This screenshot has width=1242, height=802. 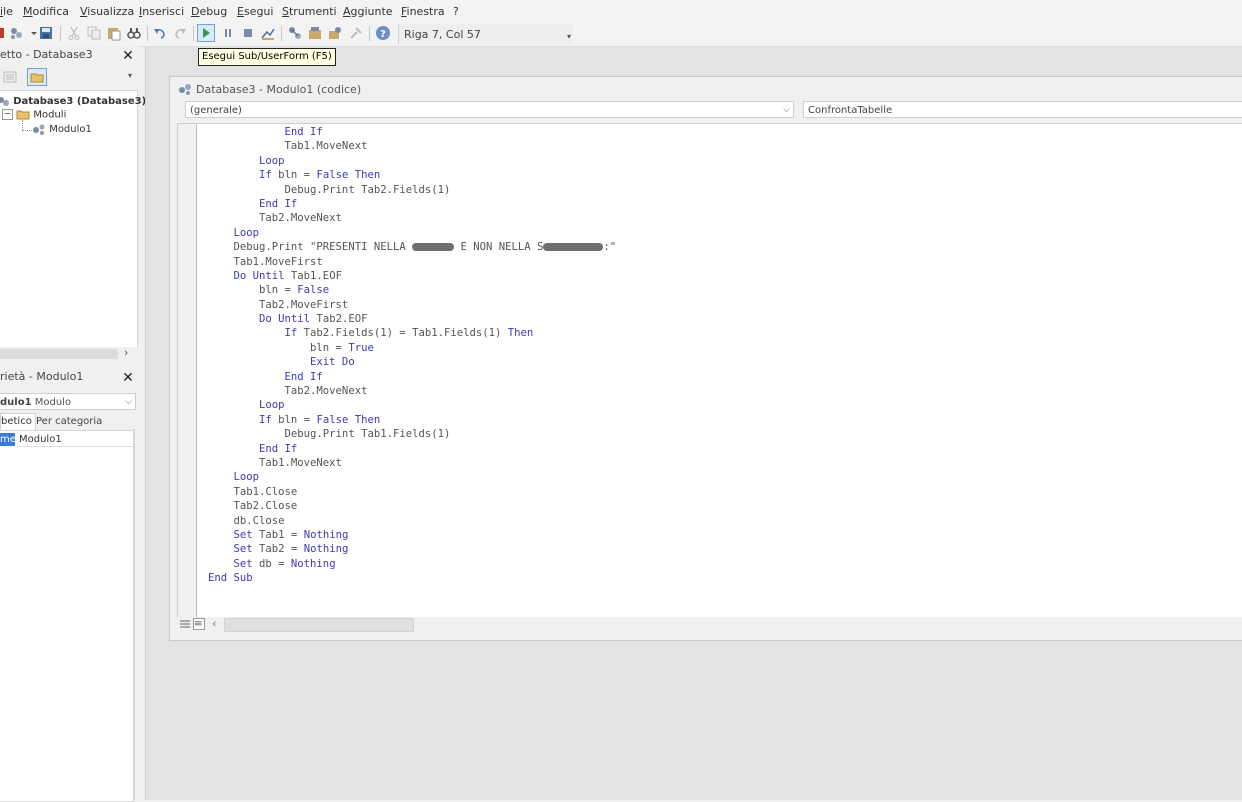 What do you see at coordinates (368, 11) in the screenshot?
I see `menu-aggiunte: Aggiunte` at bounding box center [368, 11].